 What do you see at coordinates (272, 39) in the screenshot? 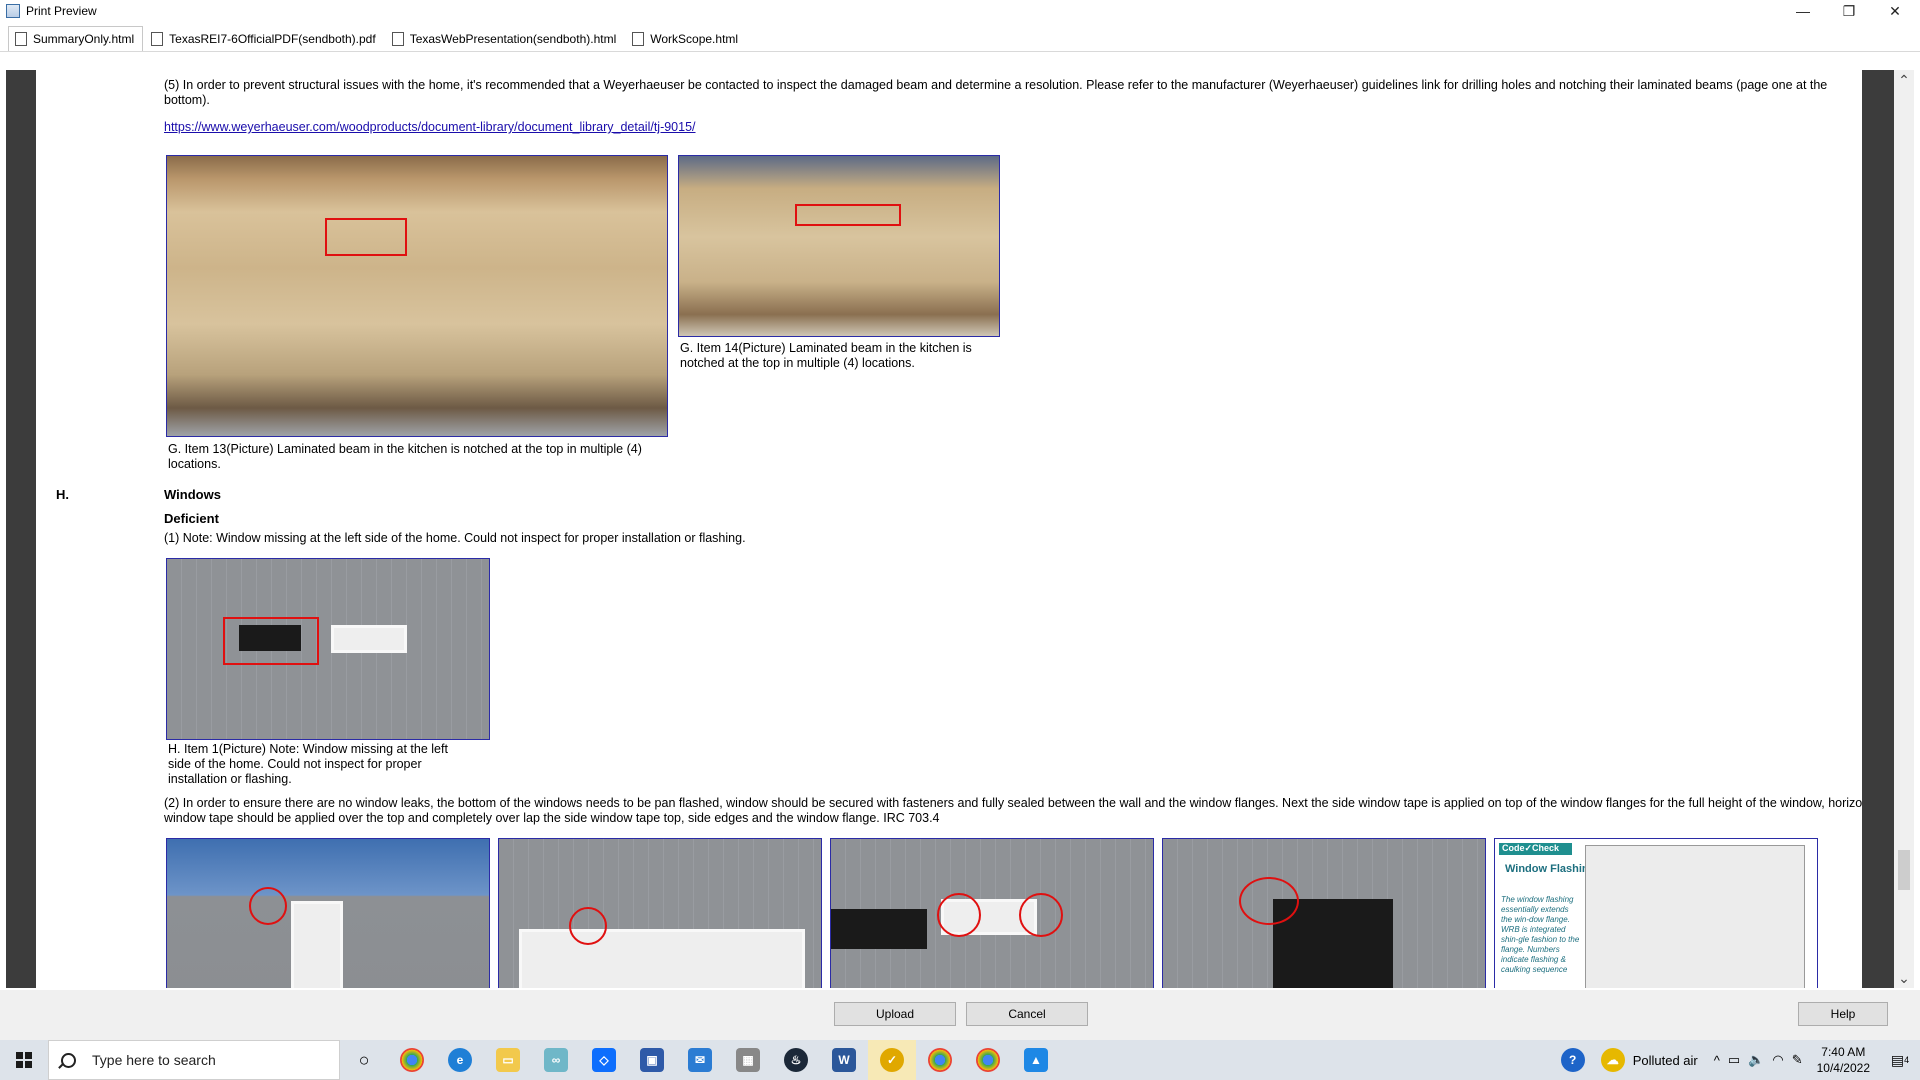
I see `tab-label: TexasREI7-6OfficialPDF(sendboth).pdf` at bounding box center [272, 39].